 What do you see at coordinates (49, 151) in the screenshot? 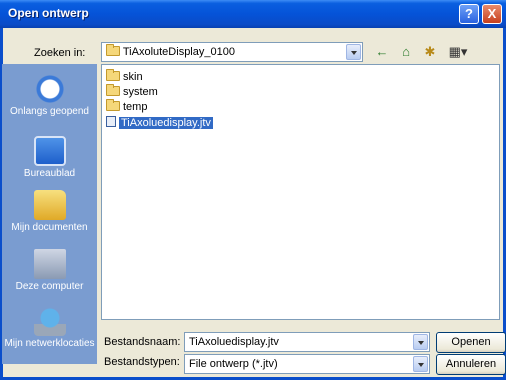
I see `desktop-icon` at bounding box center [49, 151].